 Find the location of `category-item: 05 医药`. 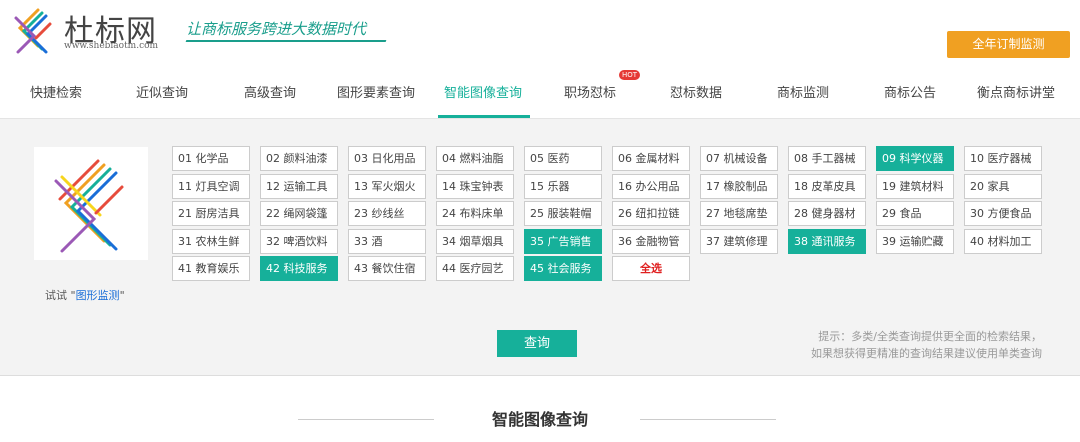

category-item: 05 医药 is located at coordinates (563, 158).